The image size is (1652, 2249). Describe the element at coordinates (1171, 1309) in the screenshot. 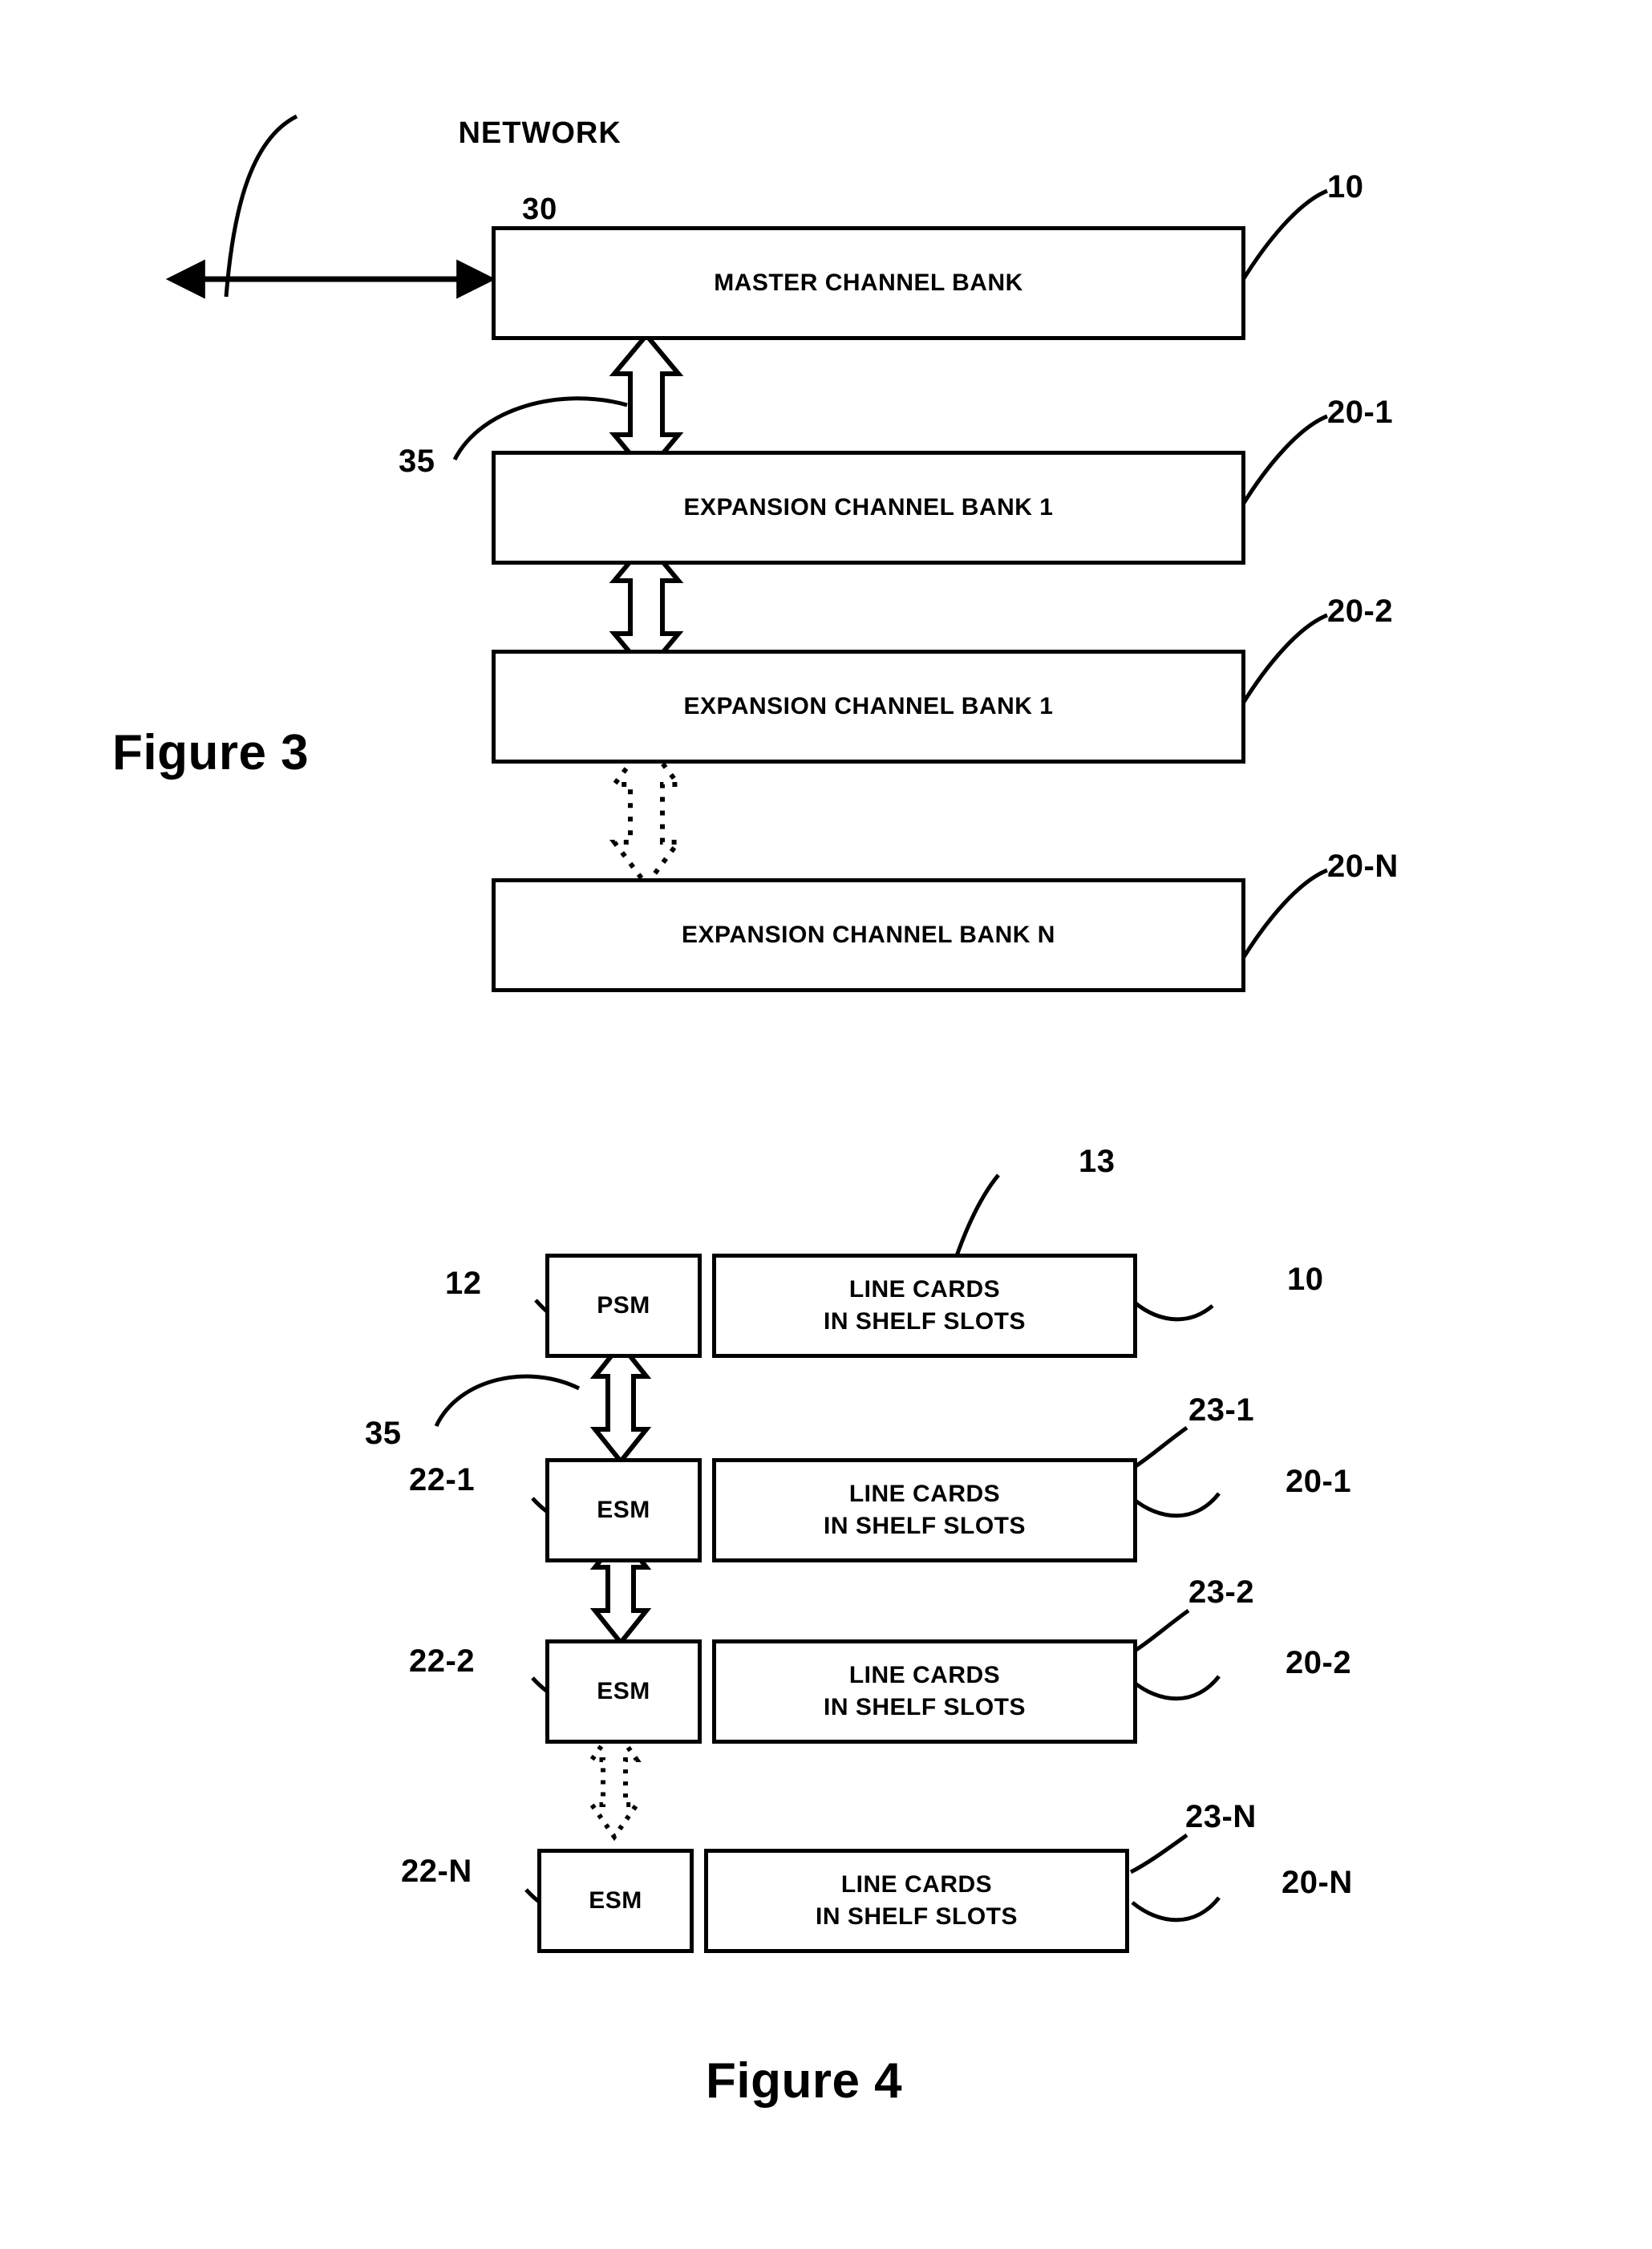

I see `ref-10-leader-fig4` at that location.